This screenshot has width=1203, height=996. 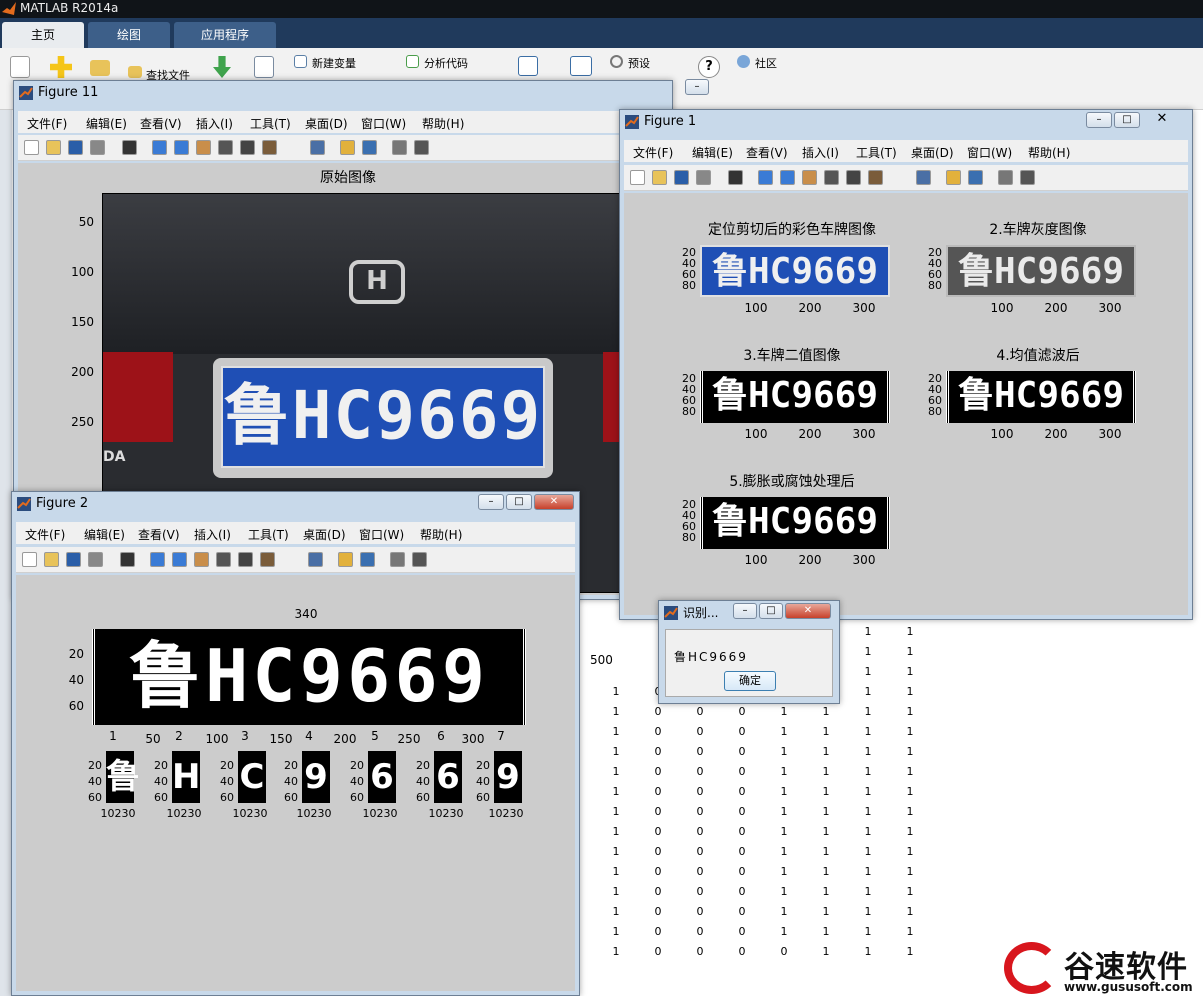 What do you see at coordinates (581, 66) in the screenshot?
I see `layout-icon` at bounding box center [581, 66].